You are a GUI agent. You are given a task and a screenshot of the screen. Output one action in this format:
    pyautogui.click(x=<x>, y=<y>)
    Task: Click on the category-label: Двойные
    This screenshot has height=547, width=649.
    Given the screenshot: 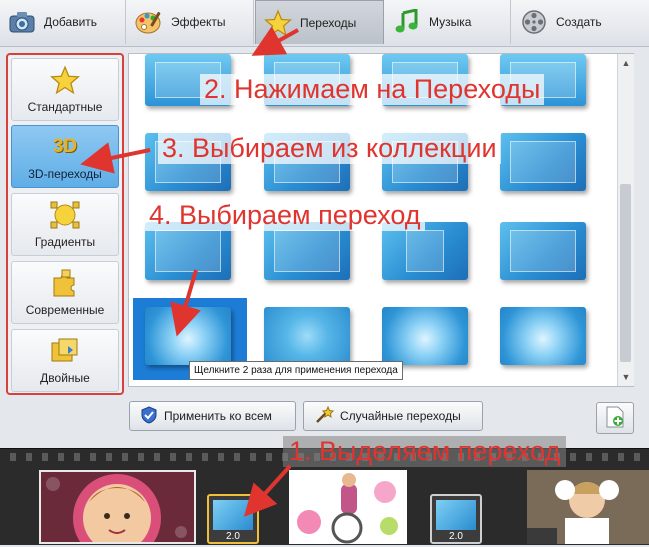 What is the action you would take?
    pyautogui.click(x=65, y=378)
    